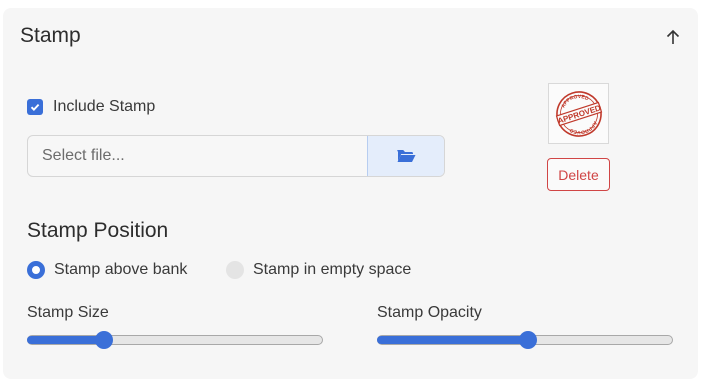 The height and width of the screenshot is (382, 703). I want to click on radio-label: Stamp in empty space, so click(332, 269).